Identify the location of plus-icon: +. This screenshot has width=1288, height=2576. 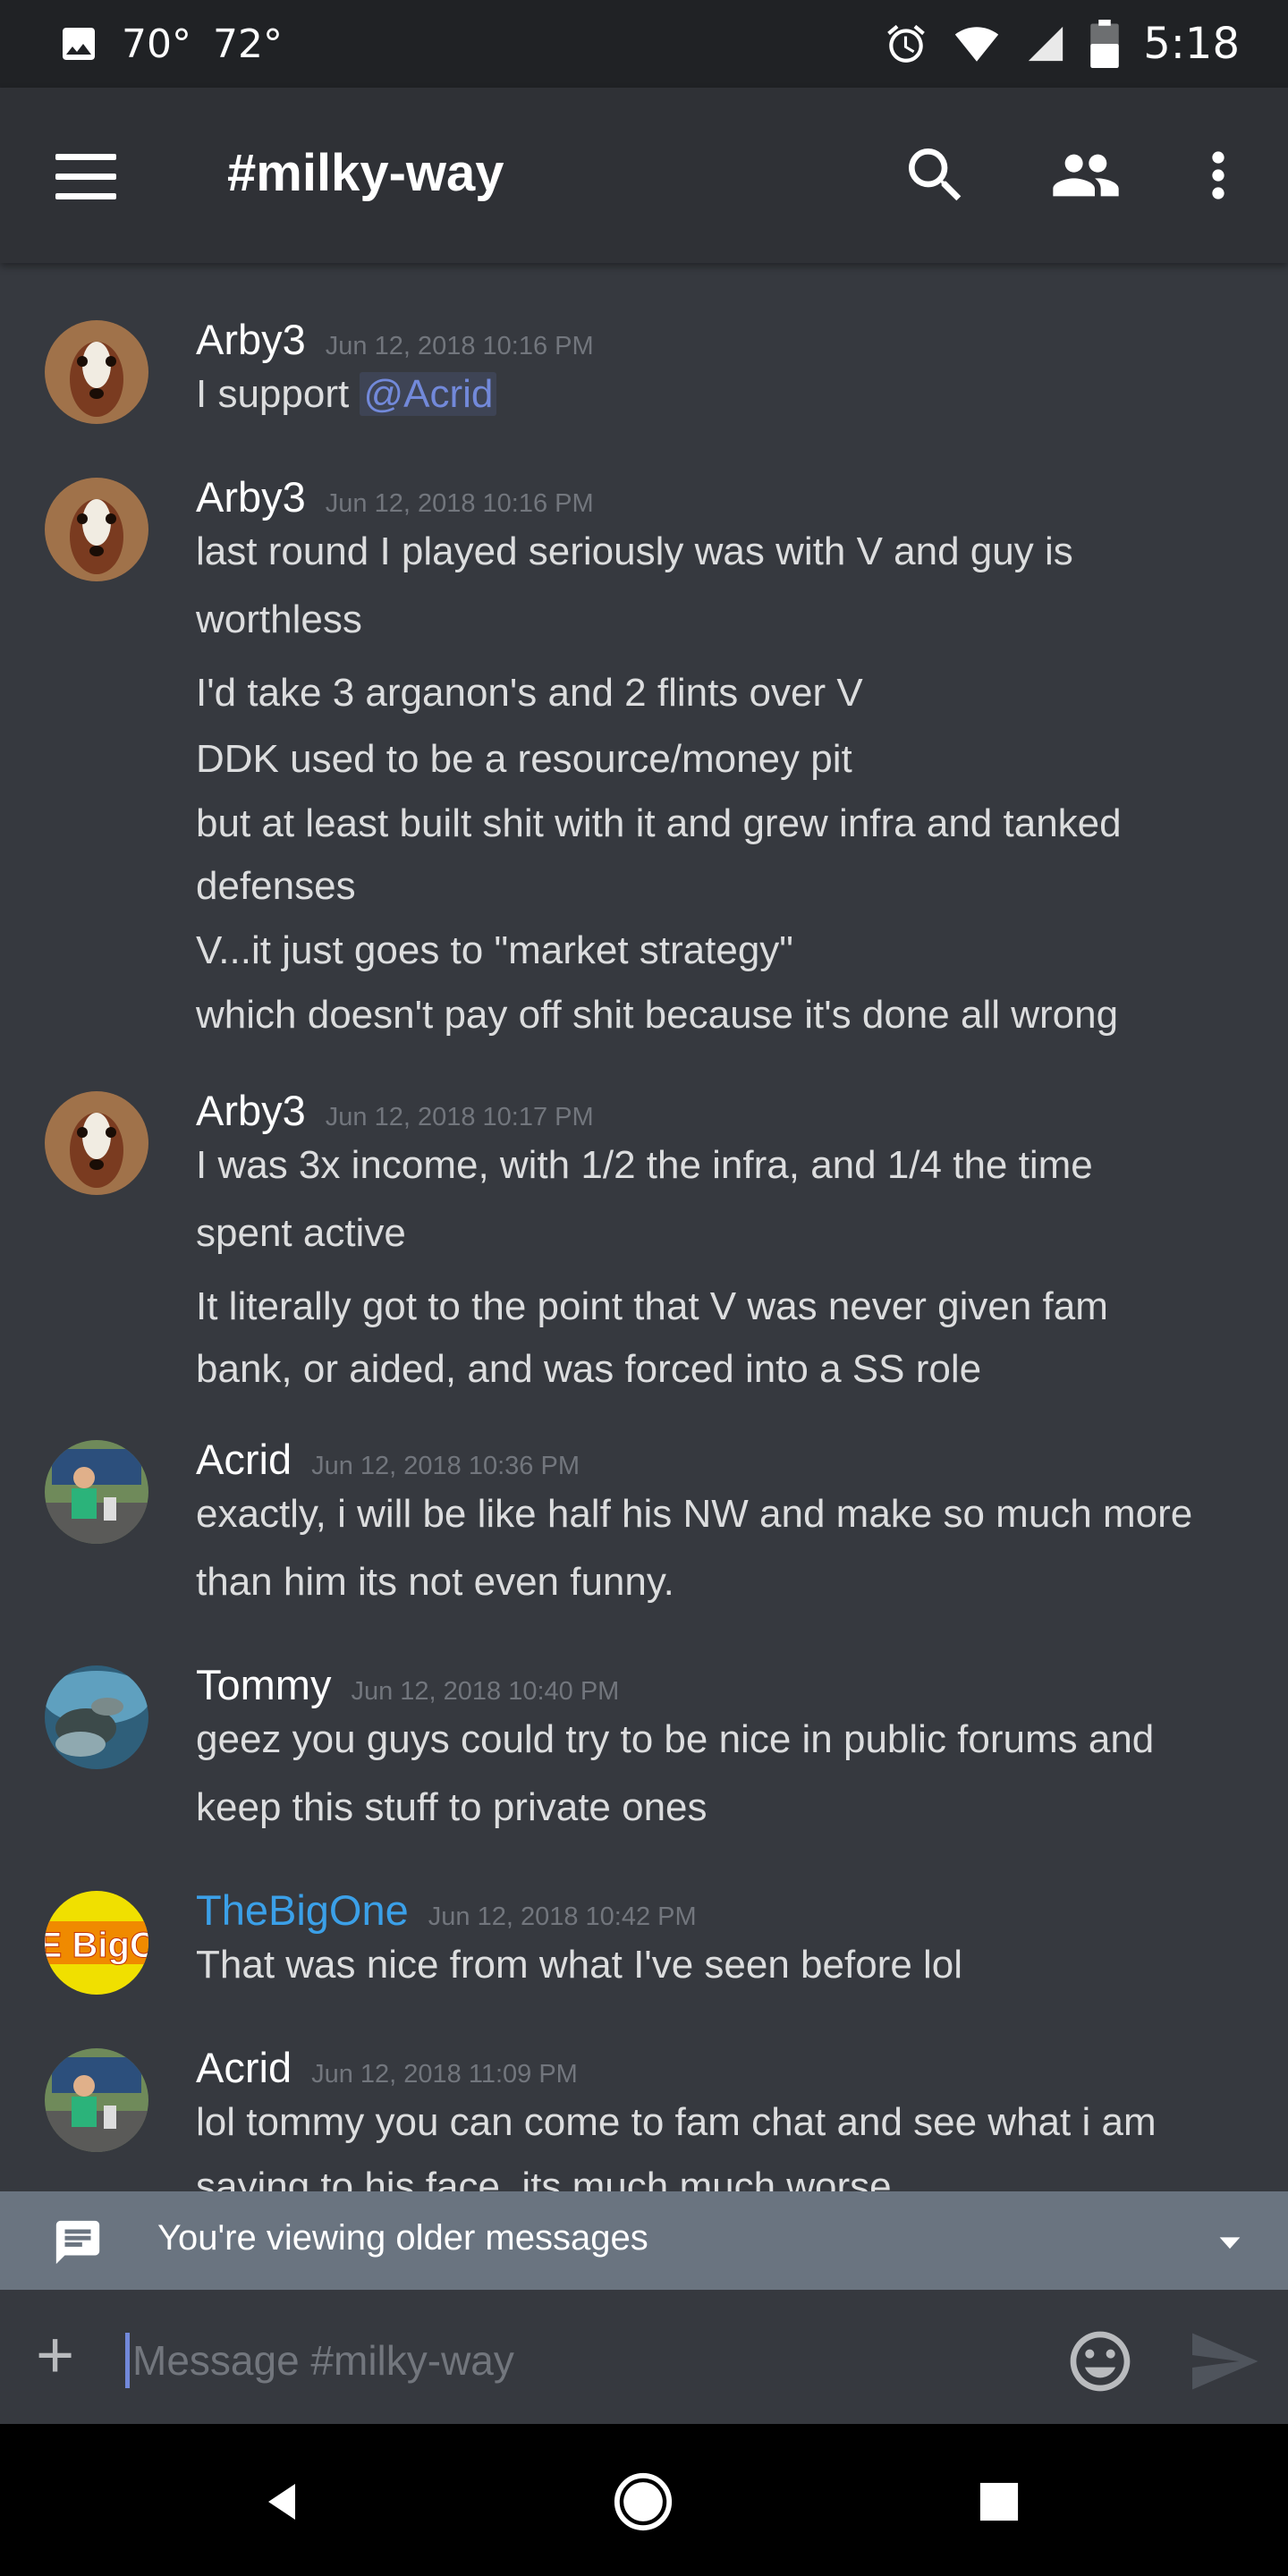
(55, 2355).